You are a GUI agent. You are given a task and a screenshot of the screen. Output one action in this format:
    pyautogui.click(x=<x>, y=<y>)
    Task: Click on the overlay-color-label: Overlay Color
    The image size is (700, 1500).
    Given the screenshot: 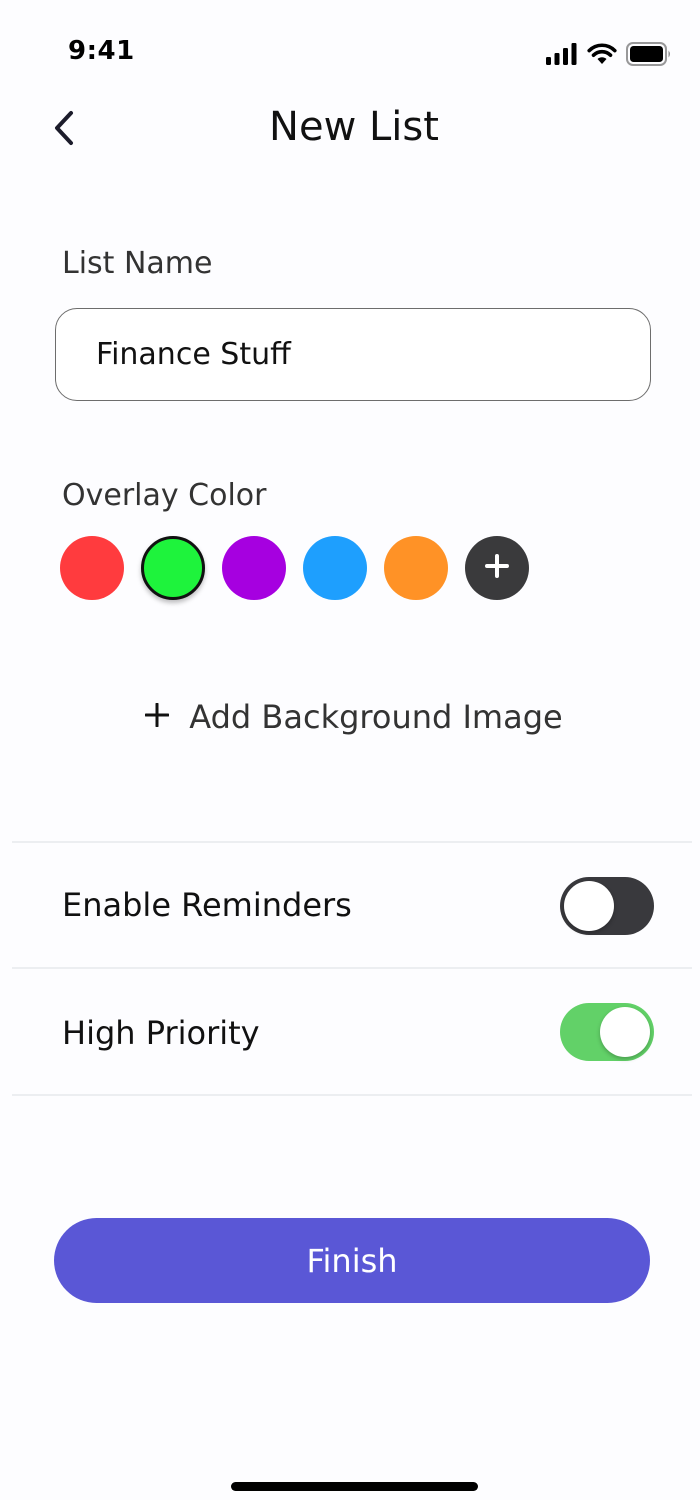 What is the action you would take?
    pyautogui.click(x=164, y=495)
    